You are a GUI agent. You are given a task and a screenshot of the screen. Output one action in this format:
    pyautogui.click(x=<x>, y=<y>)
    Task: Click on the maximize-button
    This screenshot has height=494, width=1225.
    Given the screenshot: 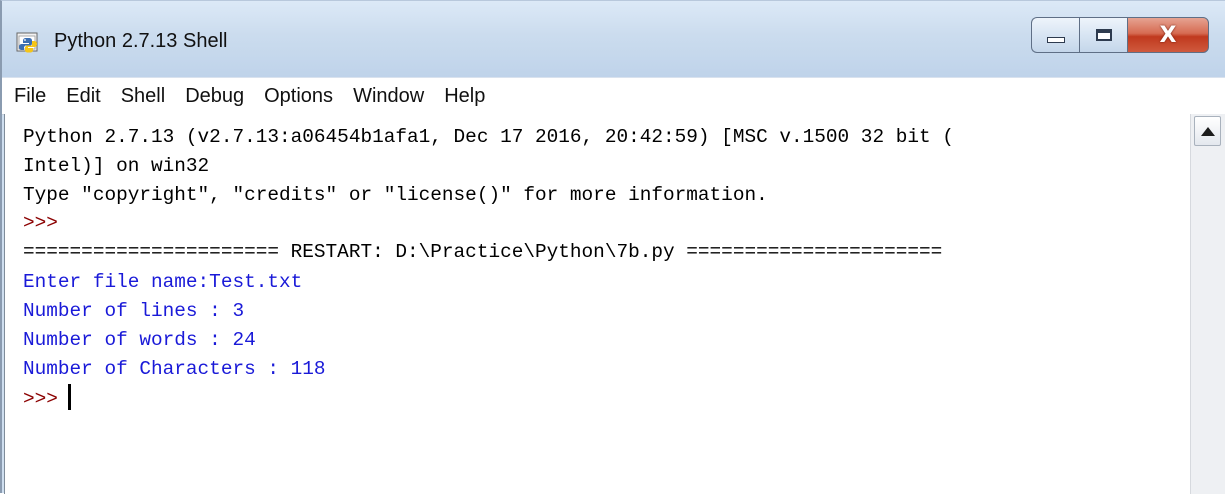 What is the action you would take?
    pyautogui.click(x=1103, y=35)
    